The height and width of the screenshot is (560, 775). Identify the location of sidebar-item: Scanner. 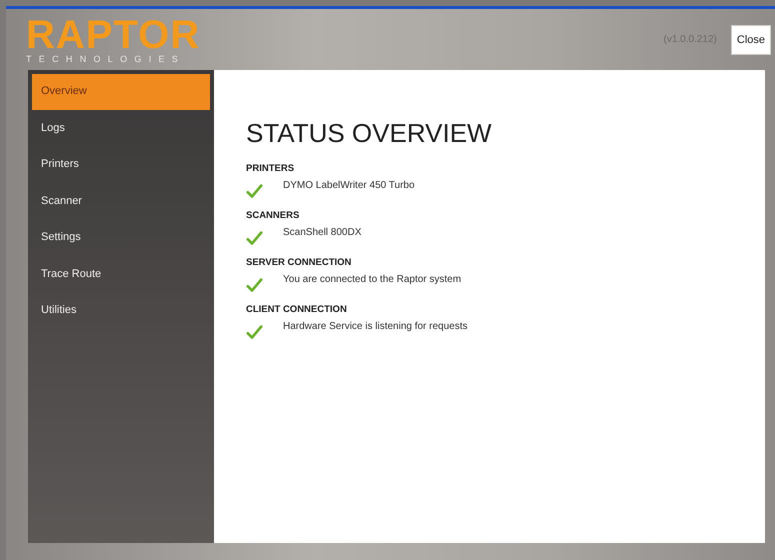
(121, 201).